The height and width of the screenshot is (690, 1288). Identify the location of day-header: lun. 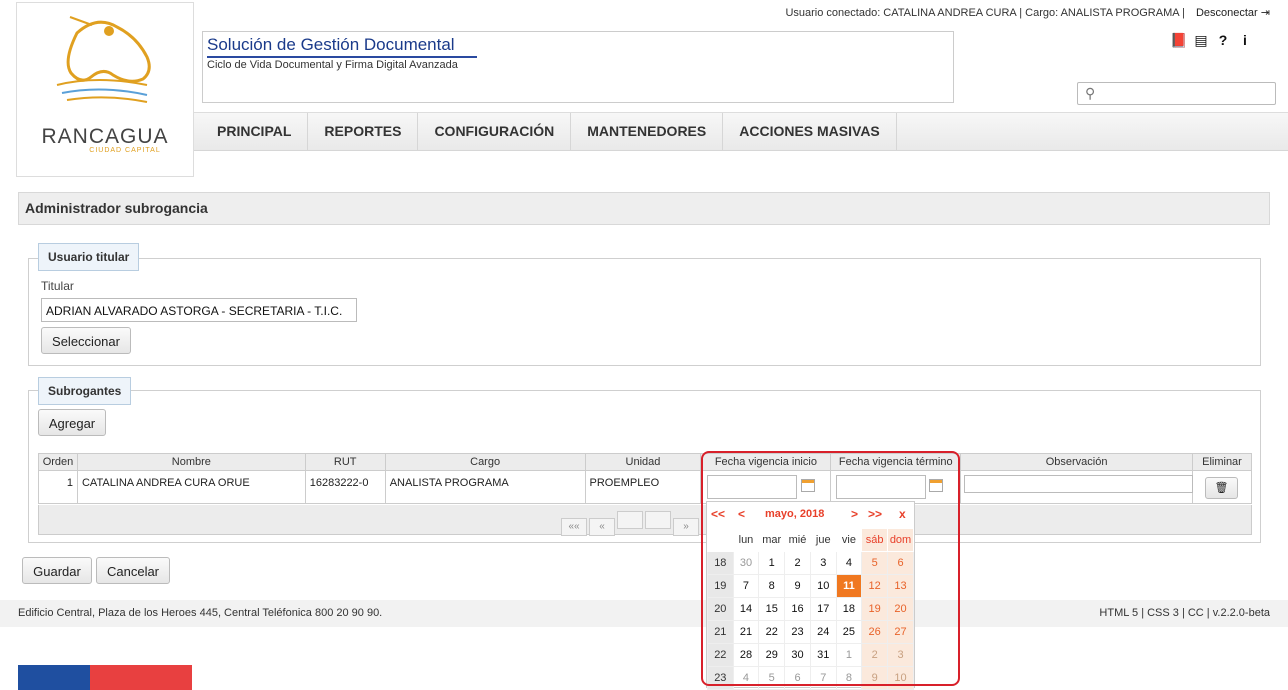
(746, 540).